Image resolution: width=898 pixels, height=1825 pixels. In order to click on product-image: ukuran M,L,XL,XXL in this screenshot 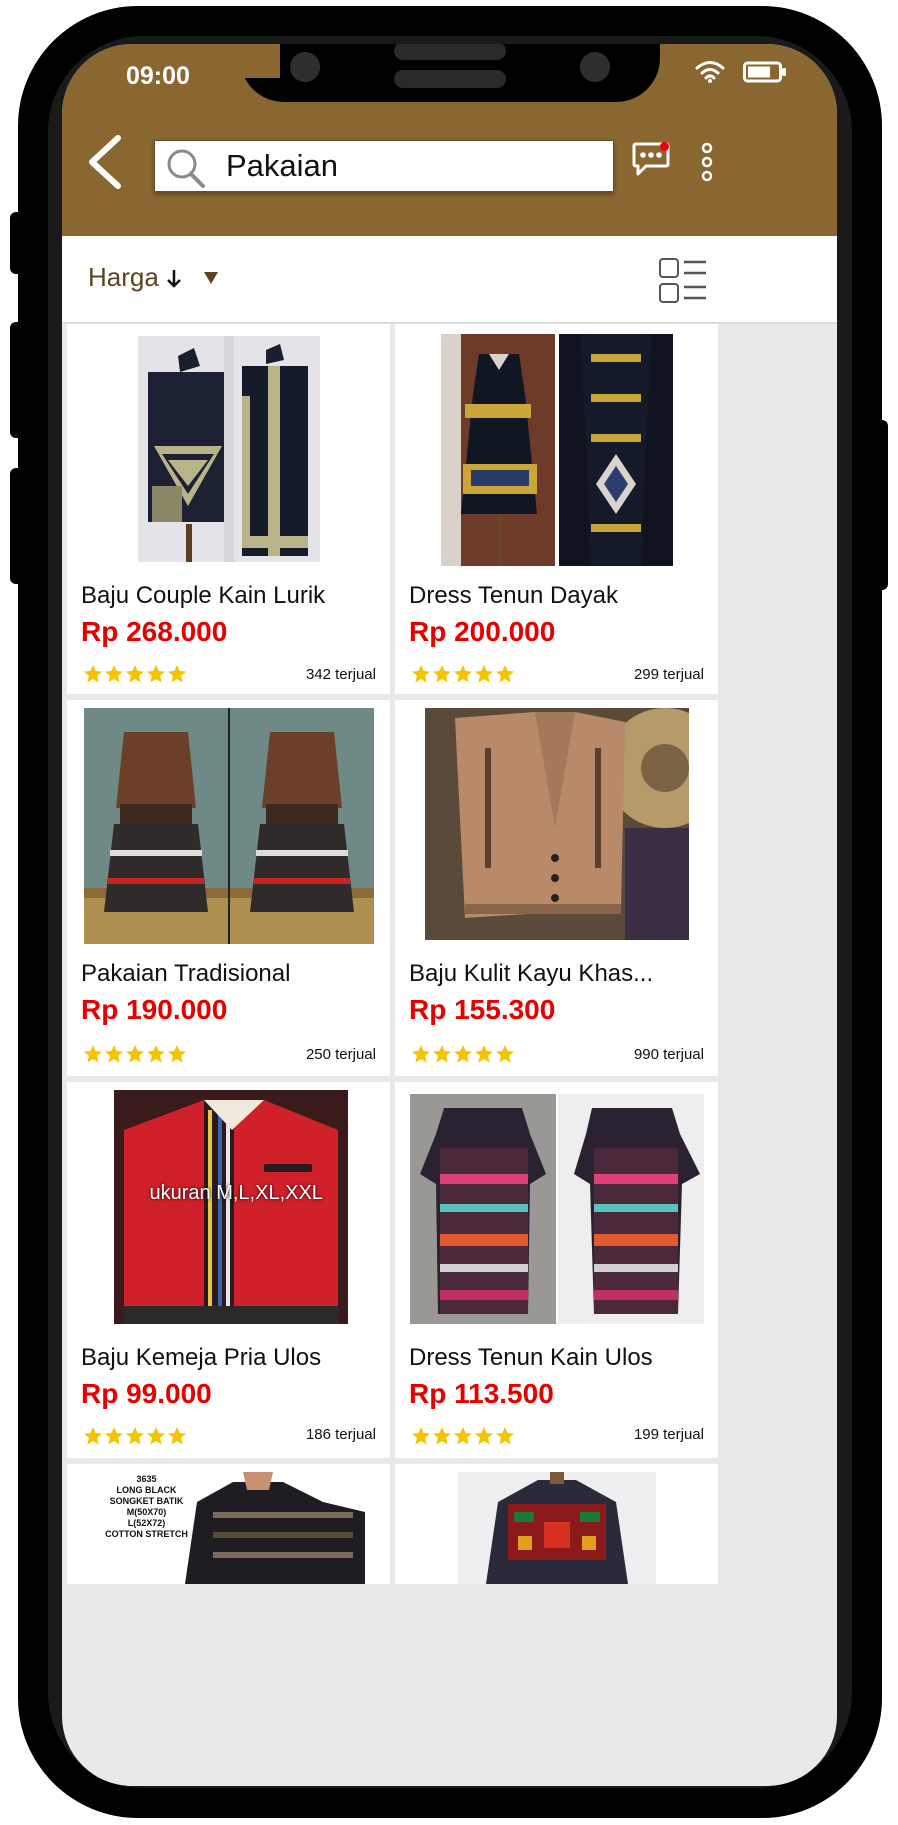, I will do `click(228, 1207)`.